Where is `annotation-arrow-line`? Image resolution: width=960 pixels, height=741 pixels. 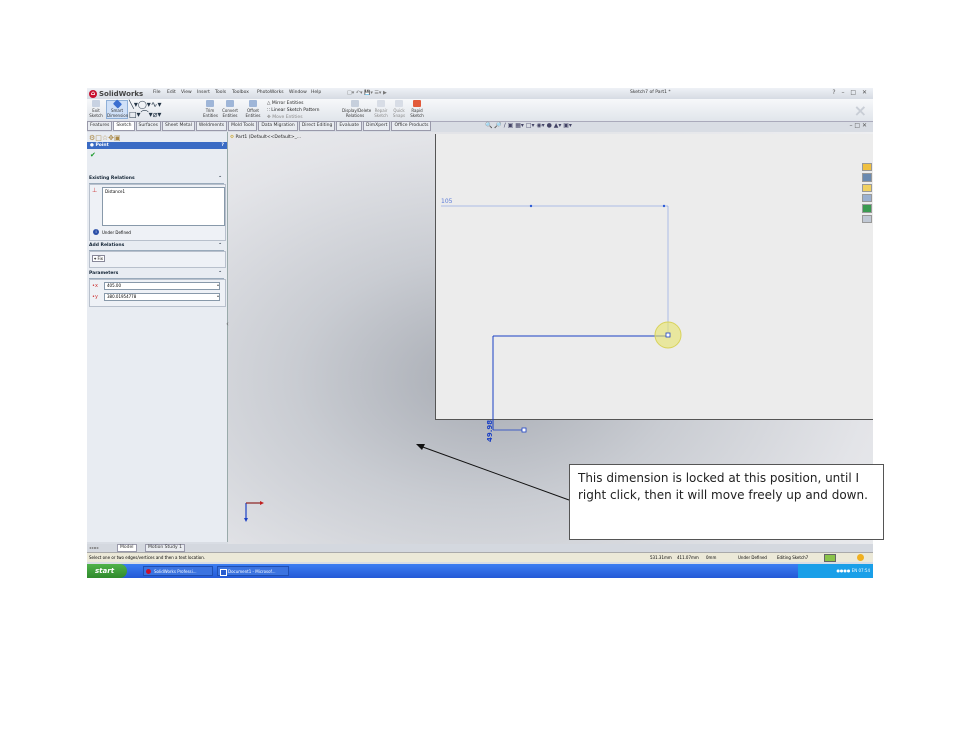 annotation-arrow-line is located at coordinates (494, 473).